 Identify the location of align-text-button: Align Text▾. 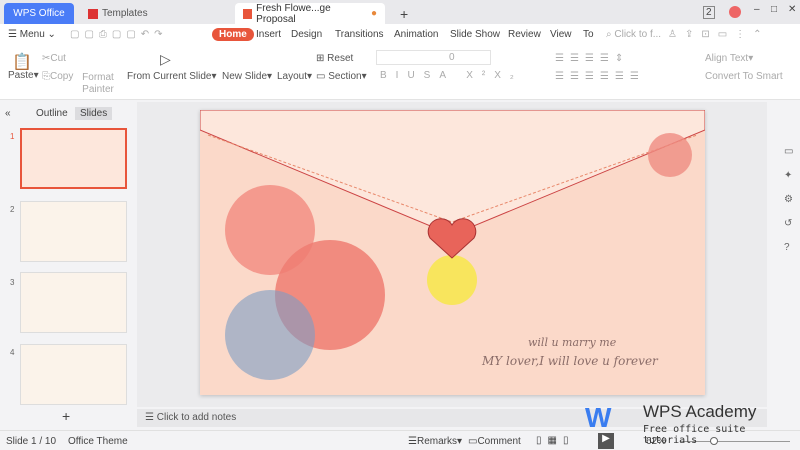
(729, 58).